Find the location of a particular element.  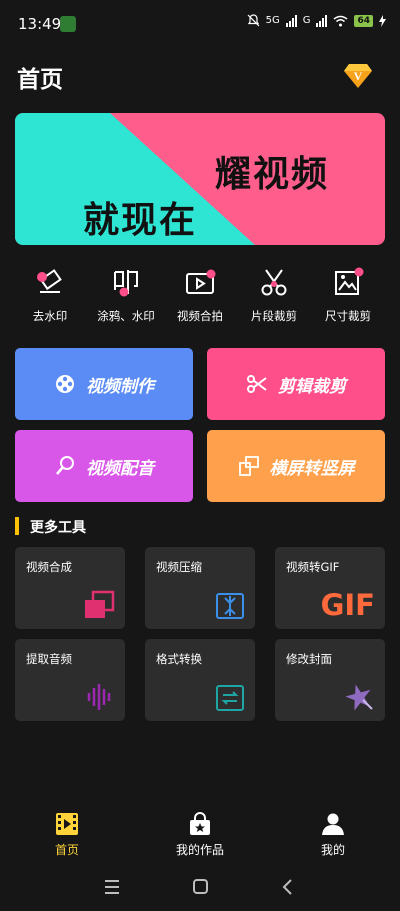

banner-text-line1: 耀视频 is located at coordinates (272, 174).